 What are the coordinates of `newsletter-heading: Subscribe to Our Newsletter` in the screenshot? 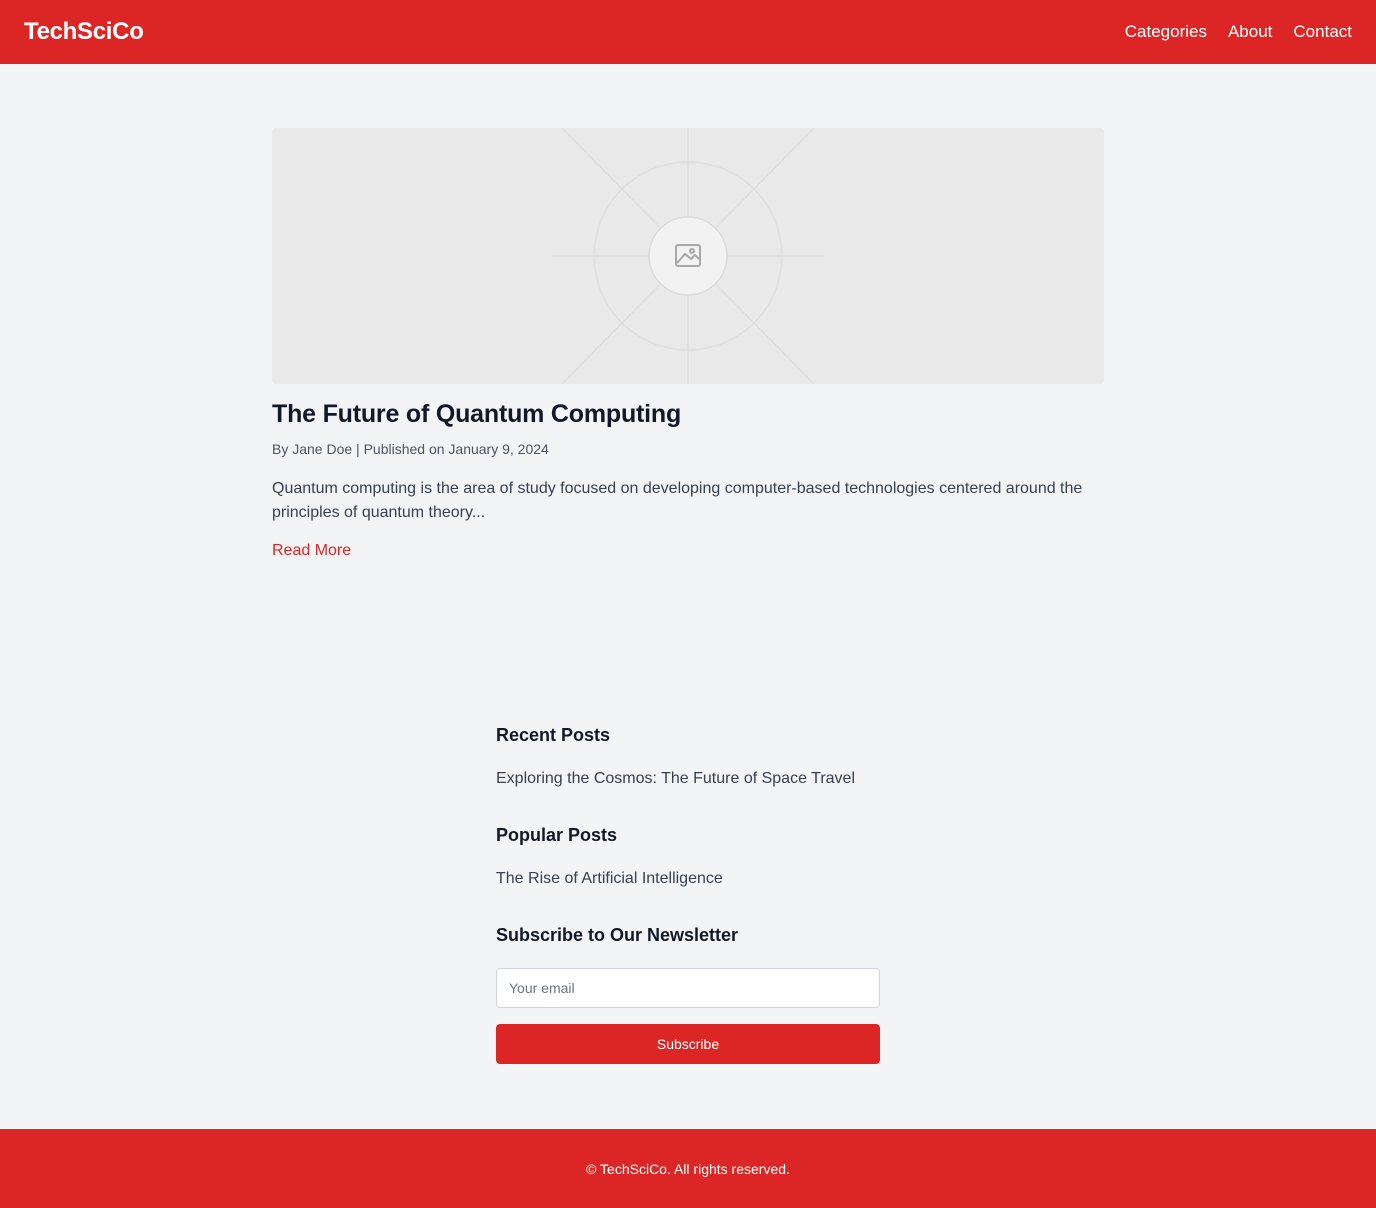 It's located at (617, 935).